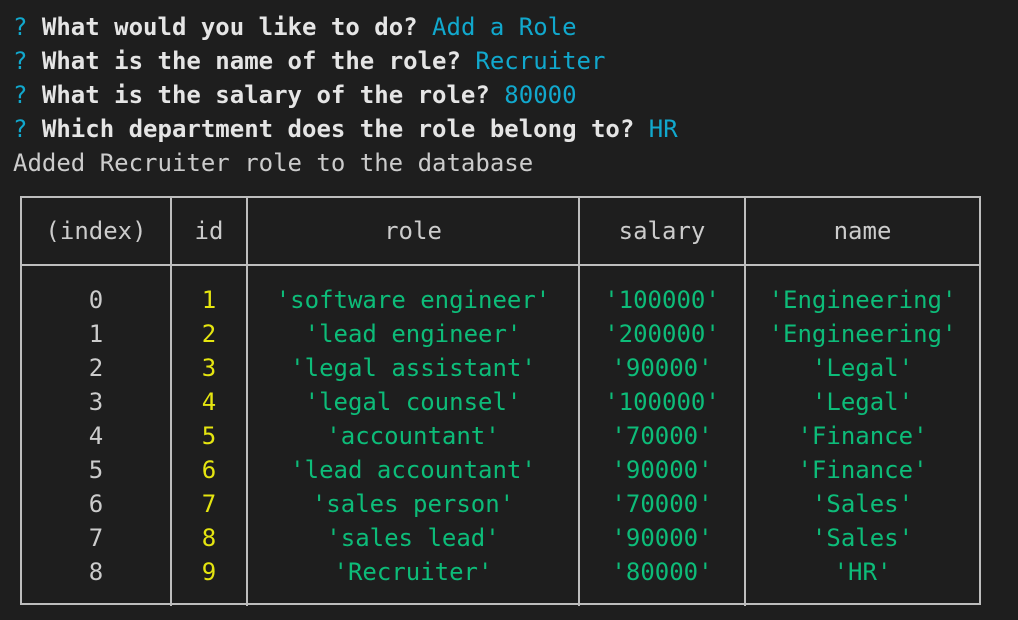 This screenshot has height=620, width=1018. Describe the element at coordinates (412, 291) in the screenshot. I see `cell-role: 'software engineer'` at that location.